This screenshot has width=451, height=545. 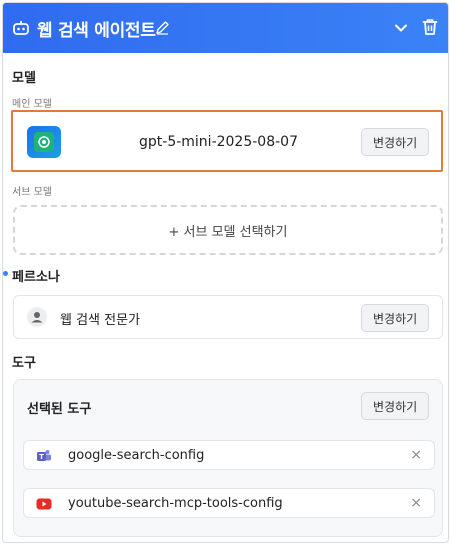 I want to click on select-sub-model-button: + 서브 모델 선택하기, so click(x=228, y=230).